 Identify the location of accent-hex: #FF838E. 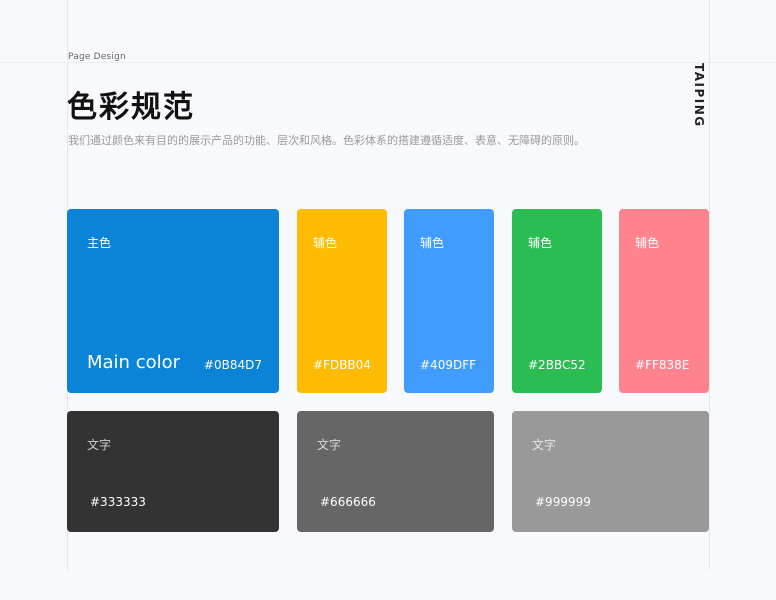
(662, 365).